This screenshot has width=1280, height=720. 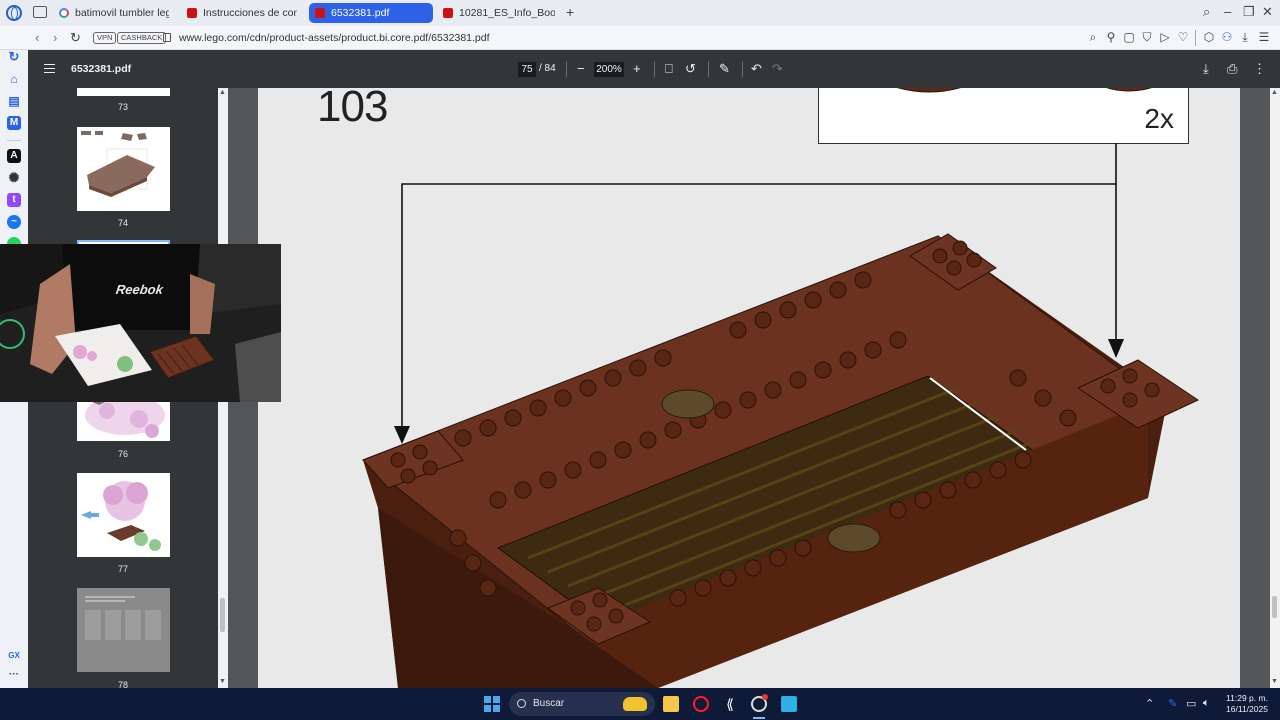 I want to click on tab-menu-icon, so click(x=40, y=12).